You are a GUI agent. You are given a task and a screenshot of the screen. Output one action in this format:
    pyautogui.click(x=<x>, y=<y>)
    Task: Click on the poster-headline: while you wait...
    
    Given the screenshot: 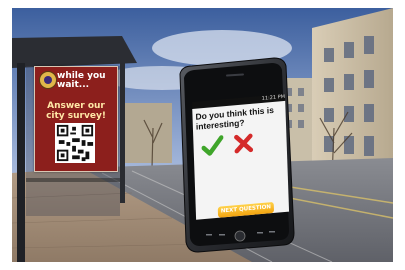 What is the action you would take?
    pyautogui.click(x=81, y=80)
    